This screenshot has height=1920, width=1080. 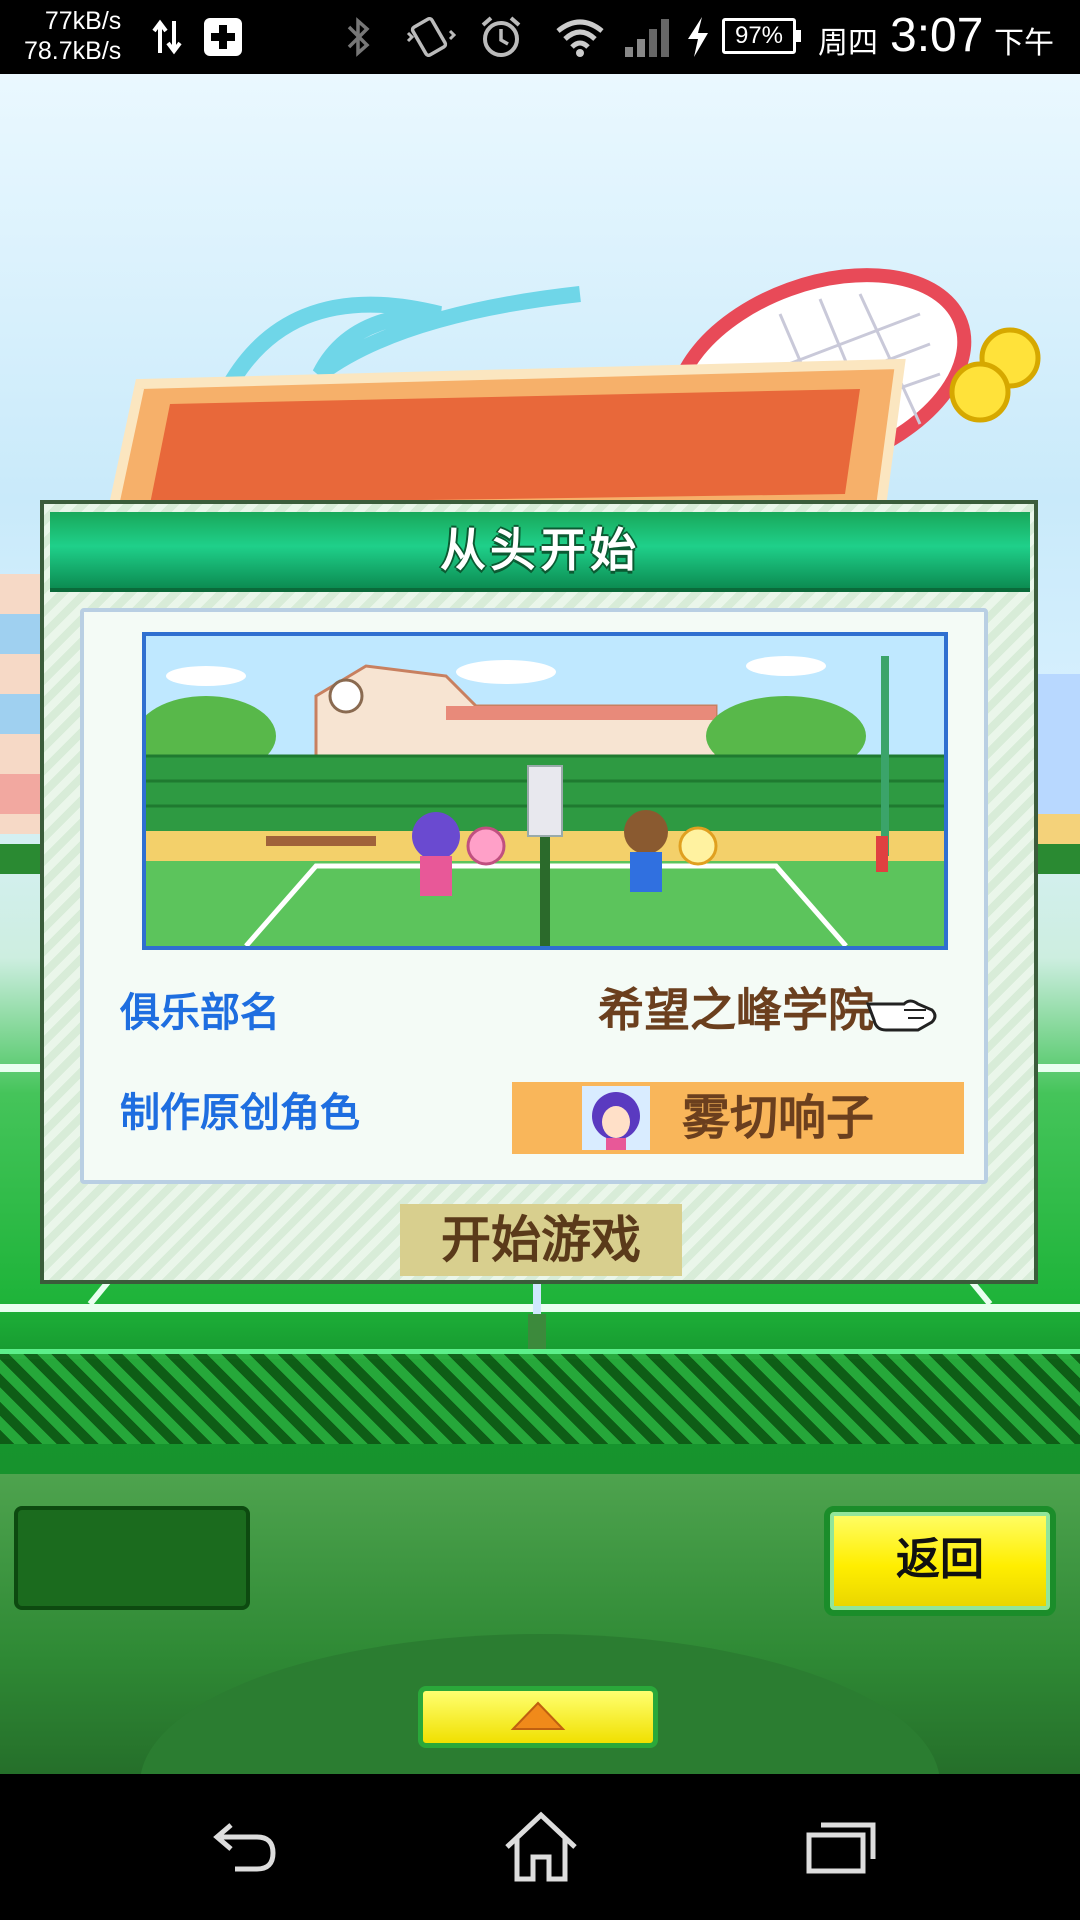 What do you see at coordinates (540, 37) in the screenshot?
I see `status-bar: 77kB/s 78.7kB/s 97% 周四 3:07 下午` at bounding box center [540, 37].